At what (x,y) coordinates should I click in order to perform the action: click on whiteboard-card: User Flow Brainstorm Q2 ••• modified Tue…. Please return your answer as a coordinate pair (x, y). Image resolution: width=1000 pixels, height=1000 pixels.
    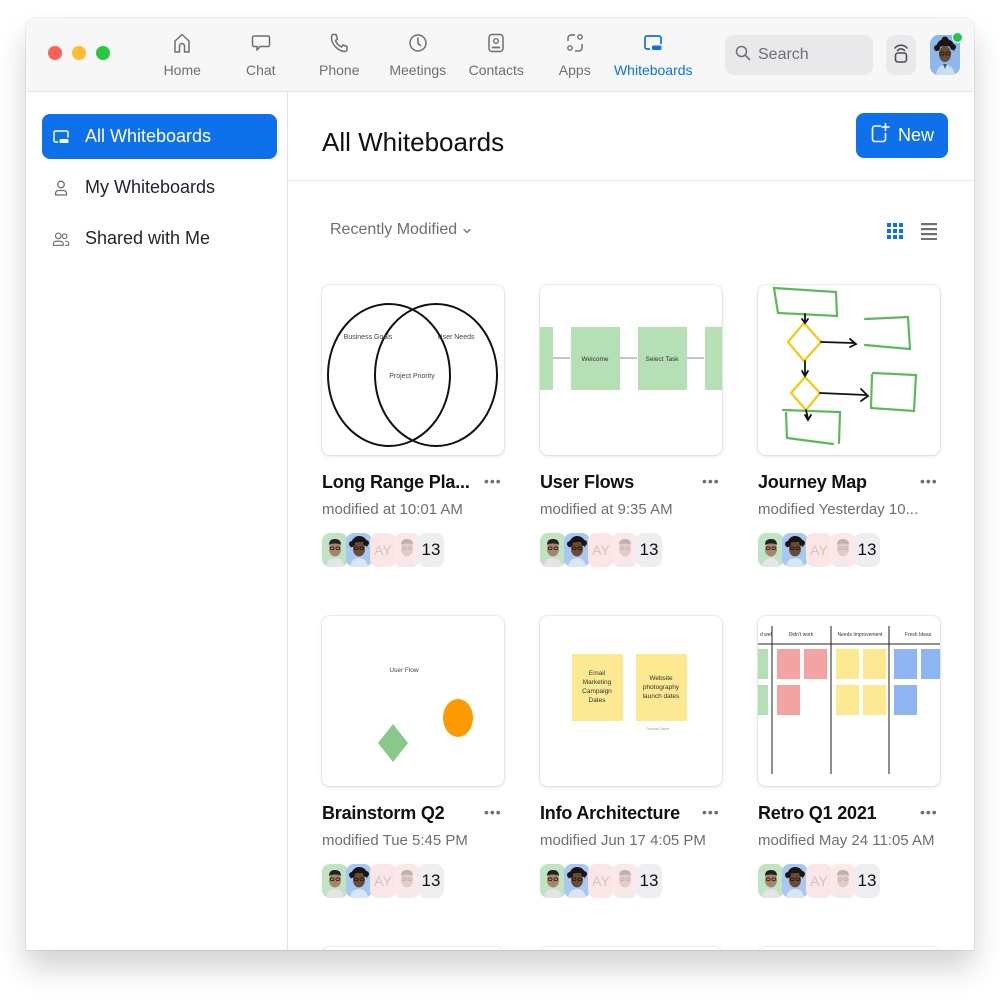
    Looking at the image, I should click on (413, 757).